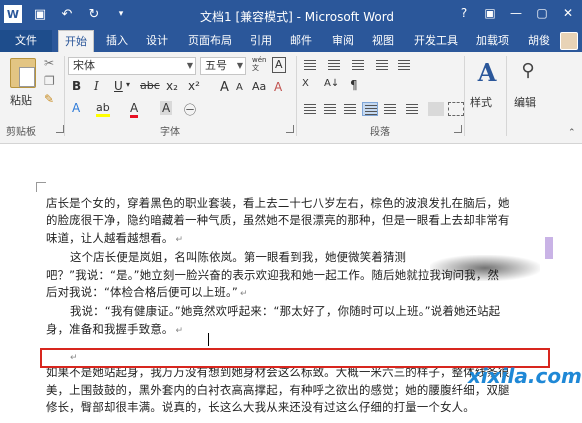  What do you see at coordinates (458, 129) in the screenshot?
I see `paragraph-launcher-icon` at bounding box center [458, 129].